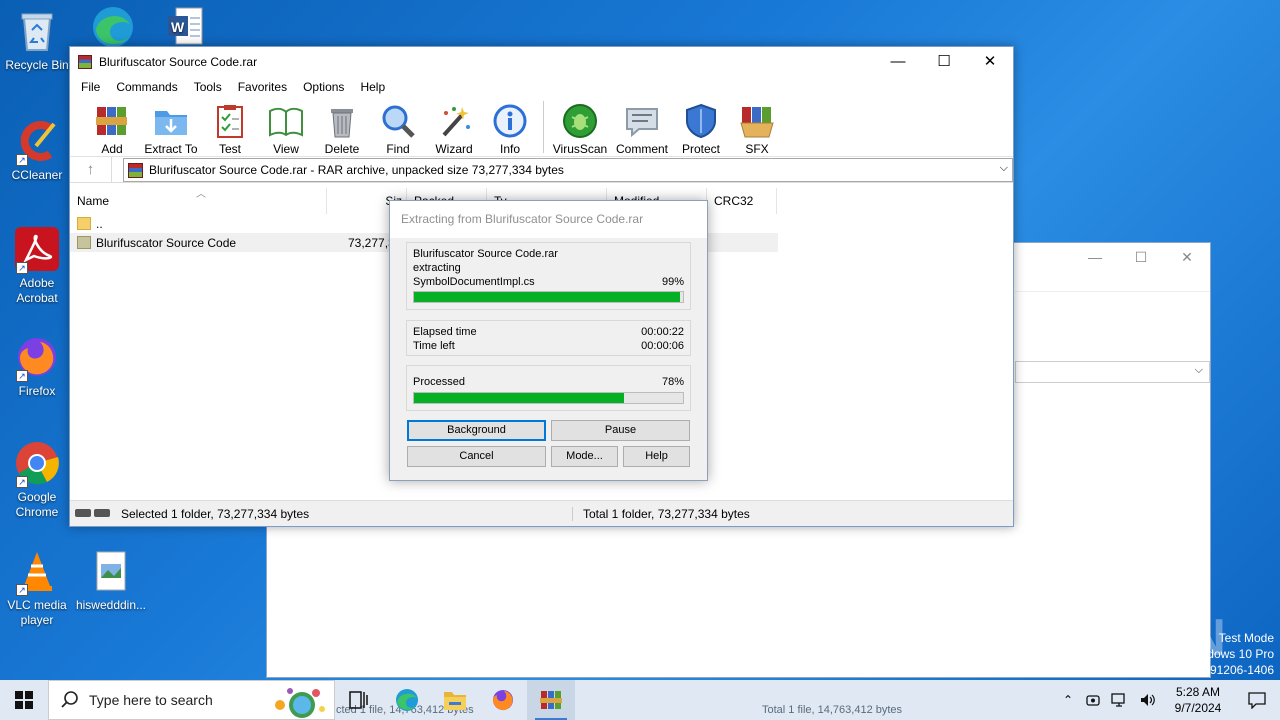 The image size is (1280, 720). I want to click on toolbar-divider, so click(543, 127).